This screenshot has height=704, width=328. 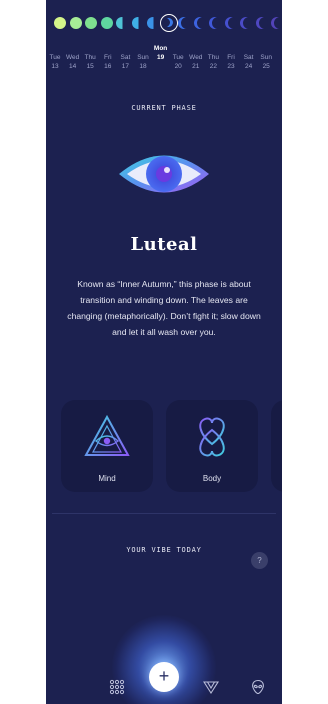 What do you see at coordinates (108, 62) in the screenshot?
I see `day-item: Fri 16` at bounding box center [108, 62].